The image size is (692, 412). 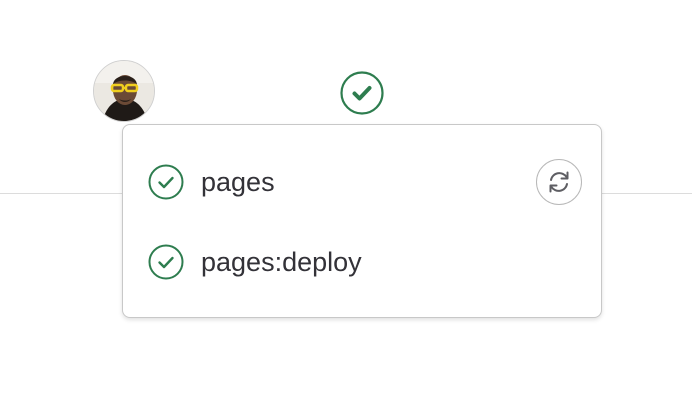 I want to click on job-item-pages-deploy: pages:deploy, so click(x=362, y=262).